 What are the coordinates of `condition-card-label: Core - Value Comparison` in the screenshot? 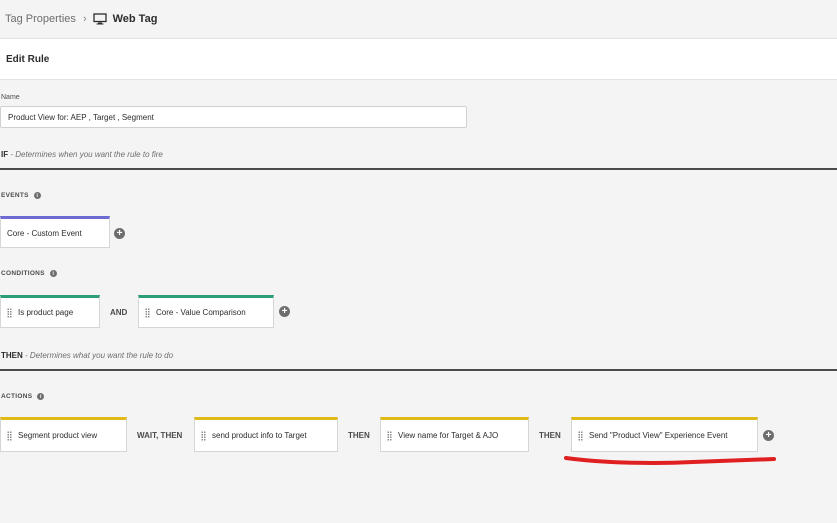 It's located at (201, 312).